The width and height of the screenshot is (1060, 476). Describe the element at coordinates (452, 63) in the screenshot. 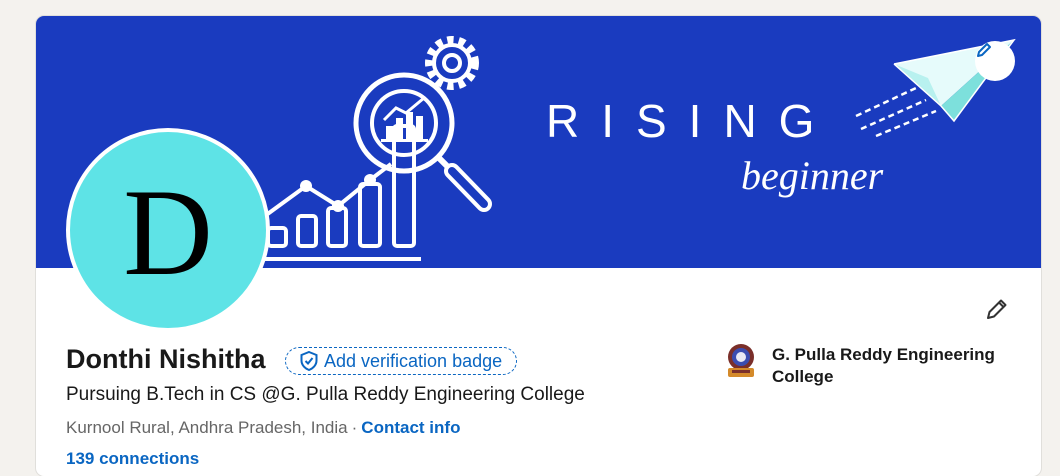

I see `gear-icon` at that location.